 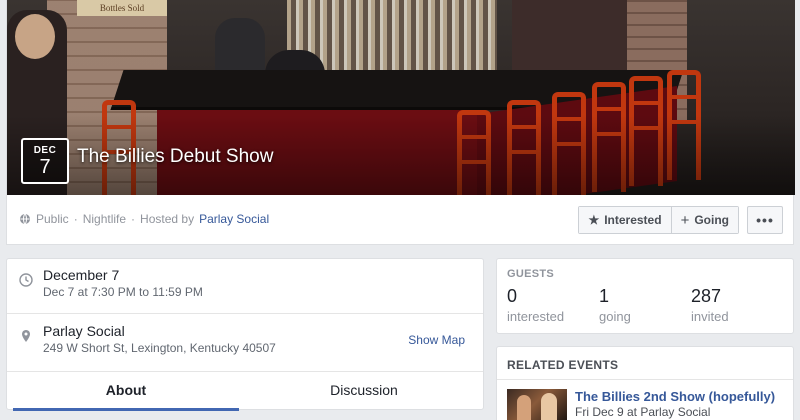 I want to click on date-row: December 7 Dec 7 at 7:30 PM to 11:59 PM, so click(x=245, y=283).